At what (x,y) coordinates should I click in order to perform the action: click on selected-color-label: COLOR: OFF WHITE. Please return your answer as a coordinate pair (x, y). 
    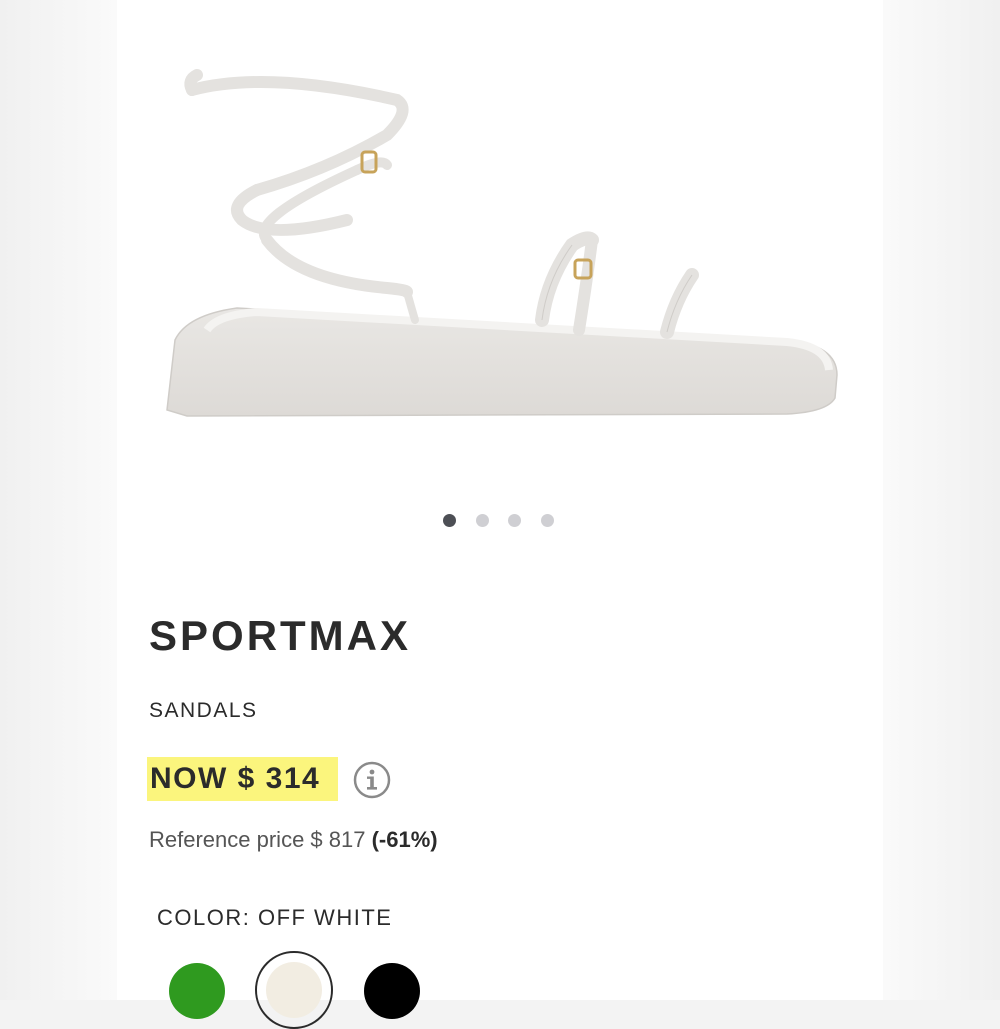
    Looking at the image, I should click on (275, 917).